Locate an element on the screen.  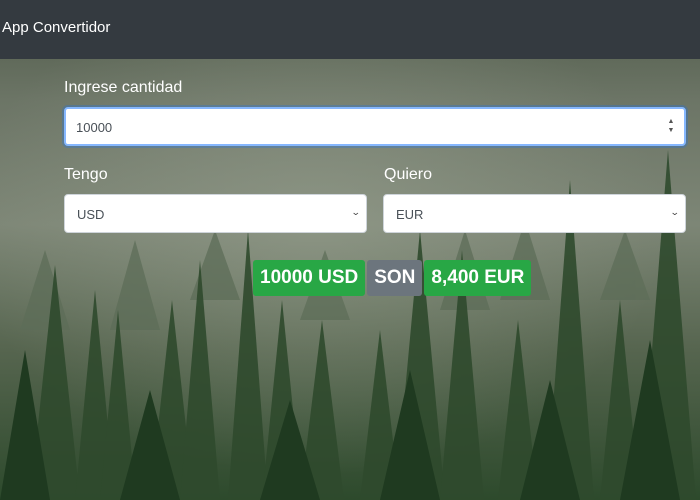
want-label: Quiero is located at coordinates (408, 174).